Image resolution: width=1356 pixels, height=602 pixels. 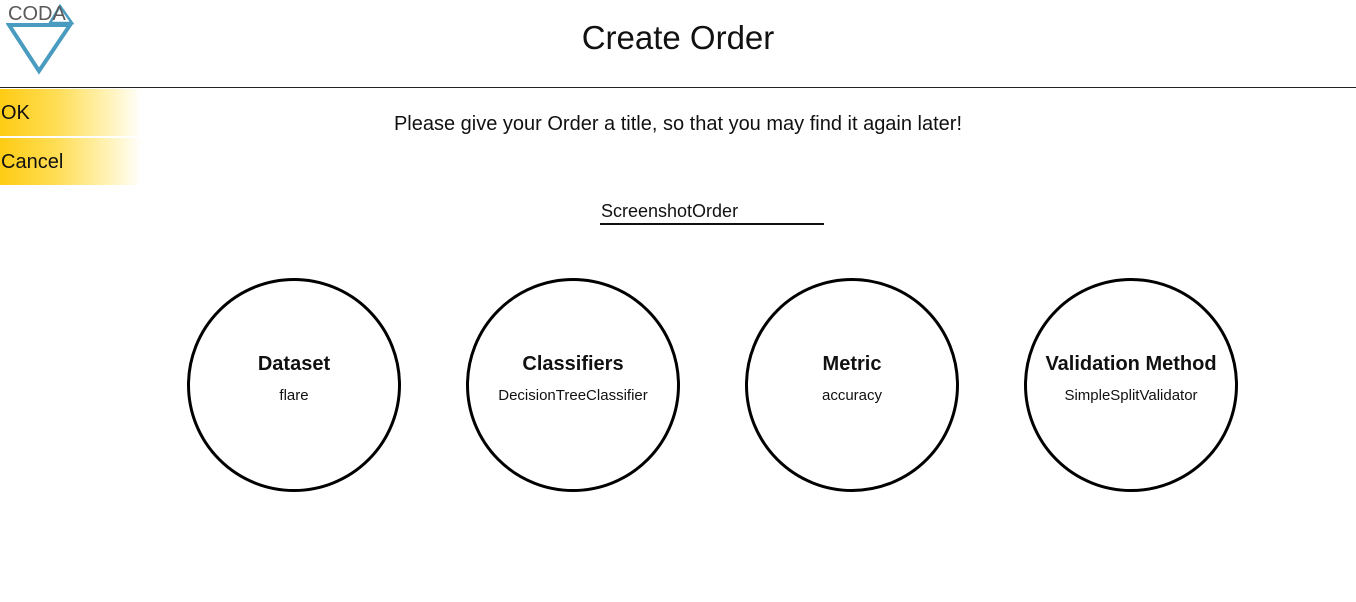 I want to click on dataset-title: Dataset, so click(x=294, y=364).